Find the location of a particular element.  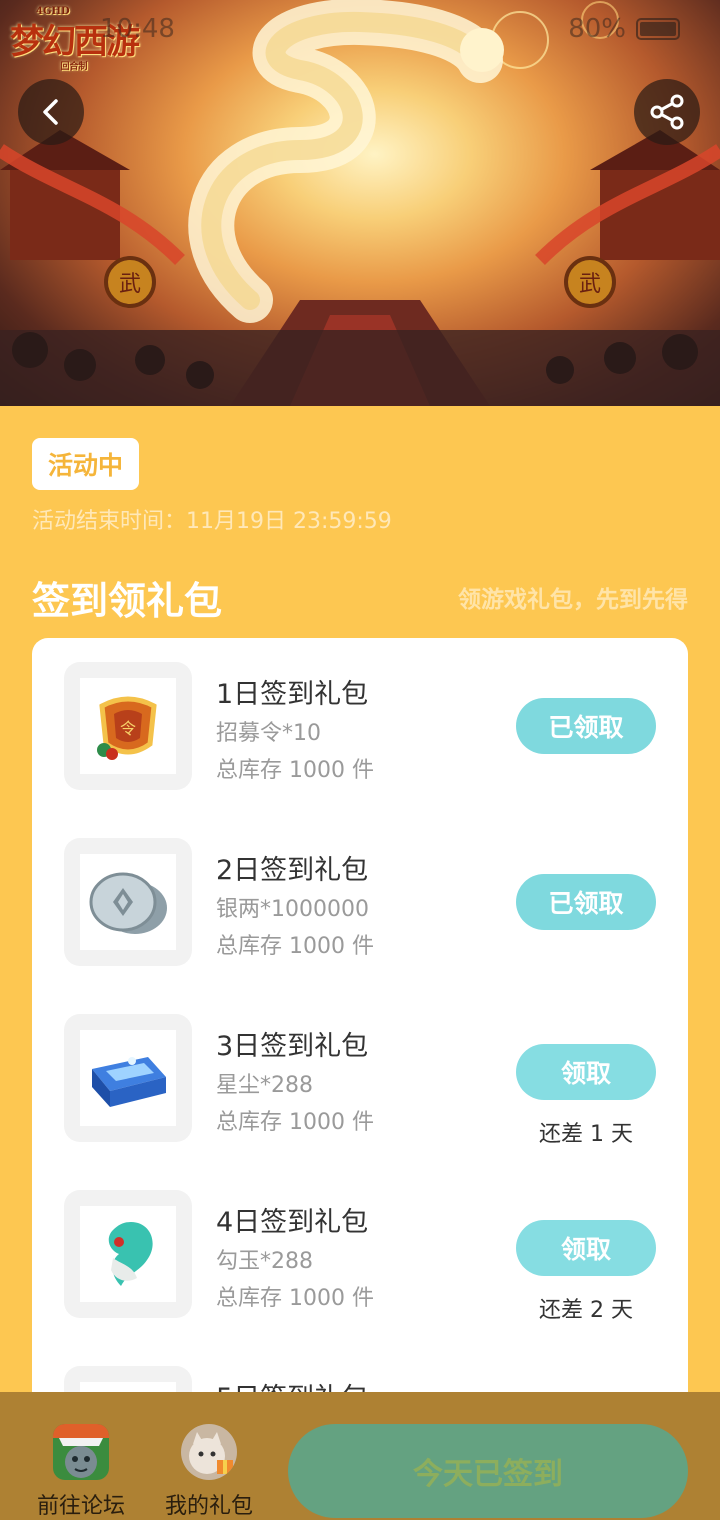

status-time: 10:48 is located at coordinates (137, 29).